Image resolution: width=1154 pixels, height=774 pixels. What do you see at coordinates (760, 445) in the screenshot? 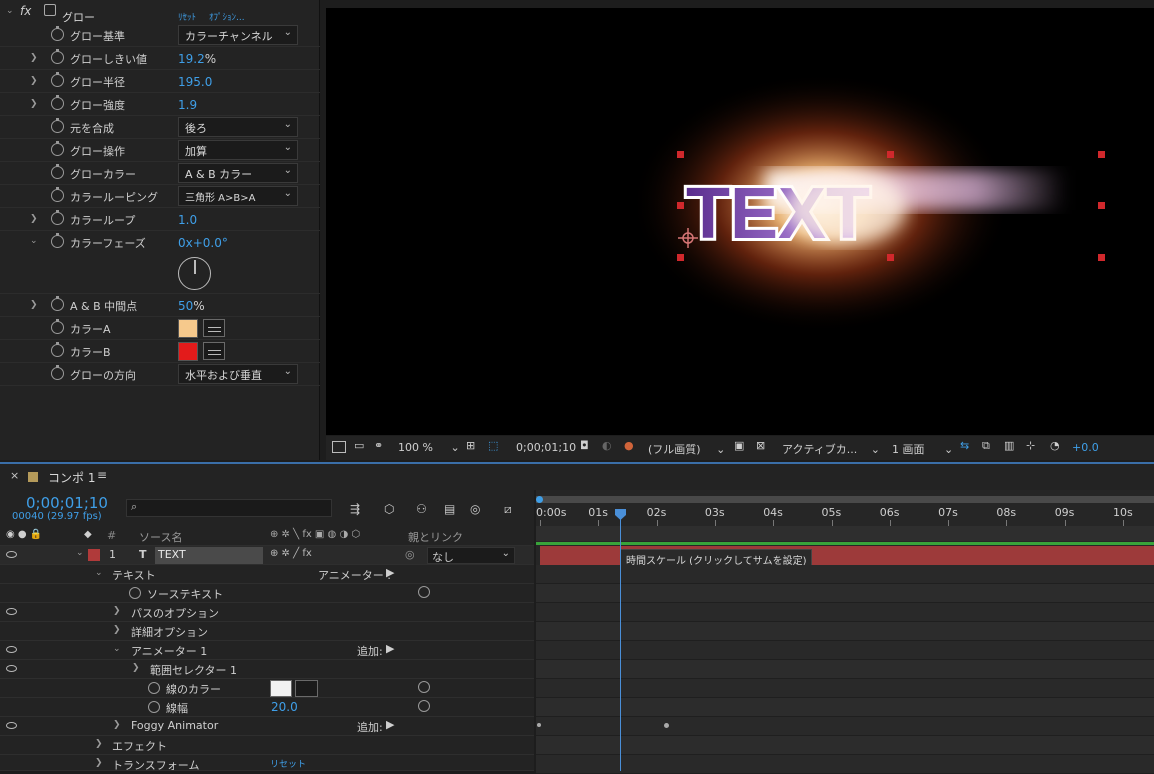
I see `transparency-grid-icon: ⊠` at bounding box center [760, 445].